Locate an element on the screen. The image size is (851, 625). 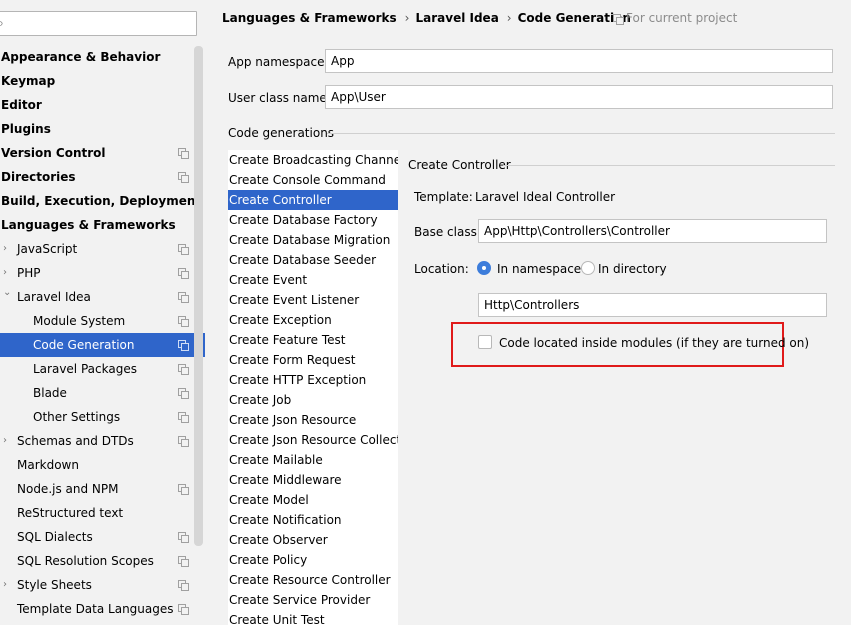
list-item: Create Console Command is located at coordinates (313, 180).